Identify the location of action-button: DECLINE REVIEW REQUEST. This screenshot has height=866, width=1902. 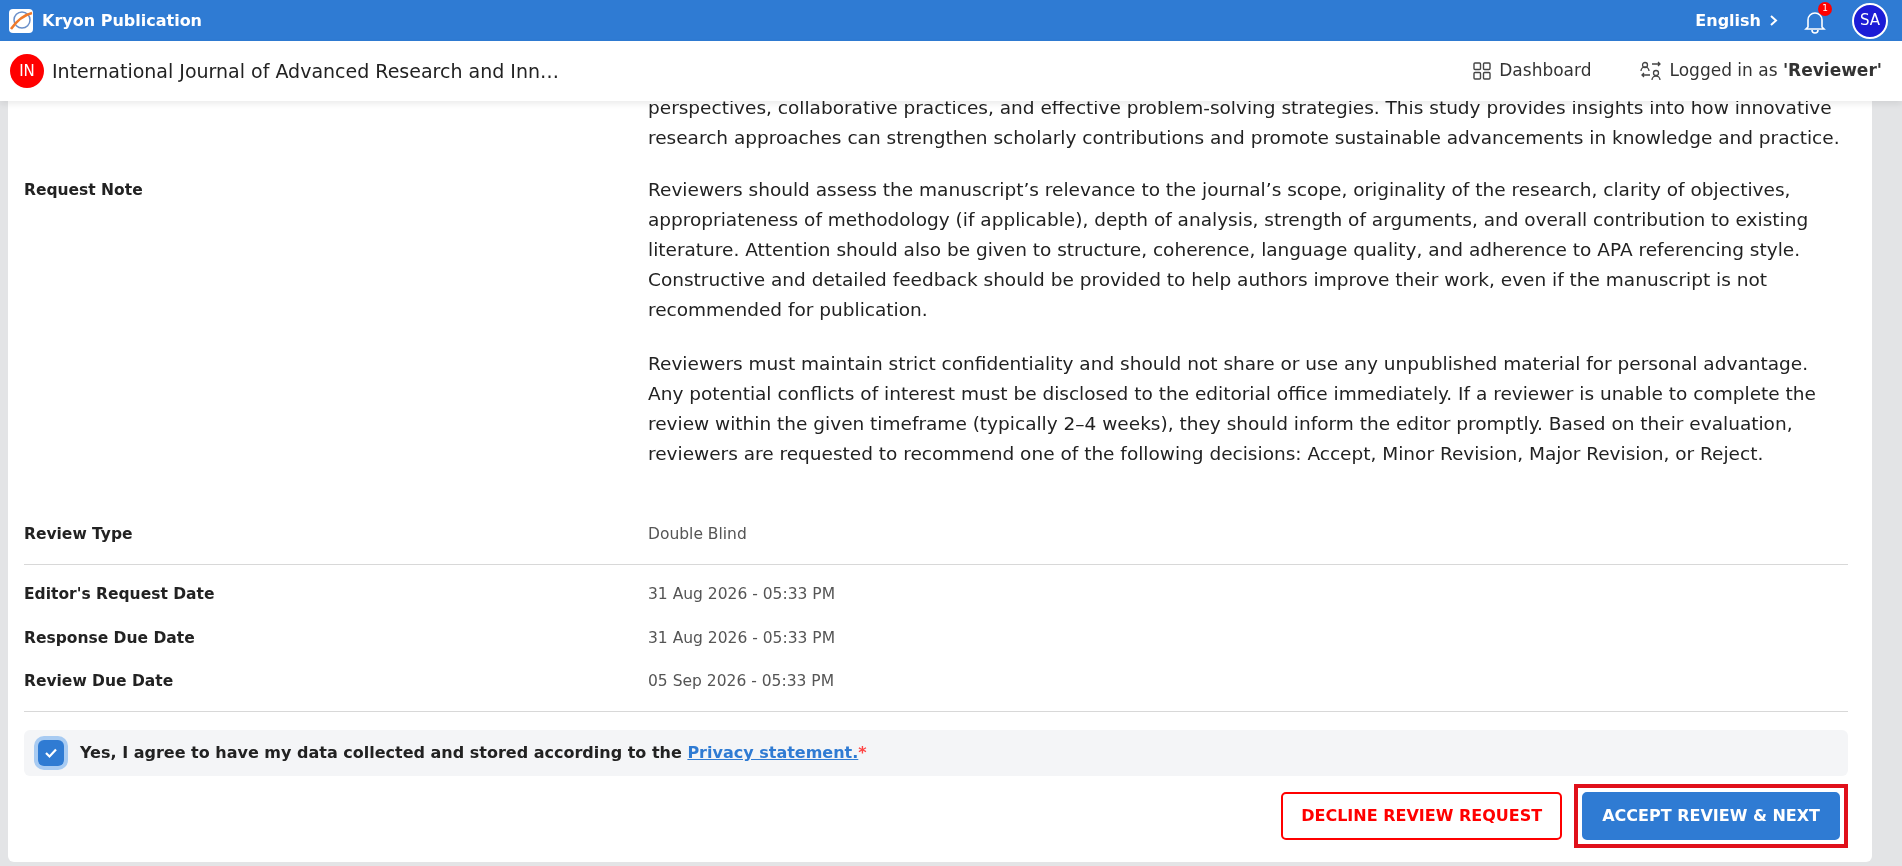
(1422, 816).